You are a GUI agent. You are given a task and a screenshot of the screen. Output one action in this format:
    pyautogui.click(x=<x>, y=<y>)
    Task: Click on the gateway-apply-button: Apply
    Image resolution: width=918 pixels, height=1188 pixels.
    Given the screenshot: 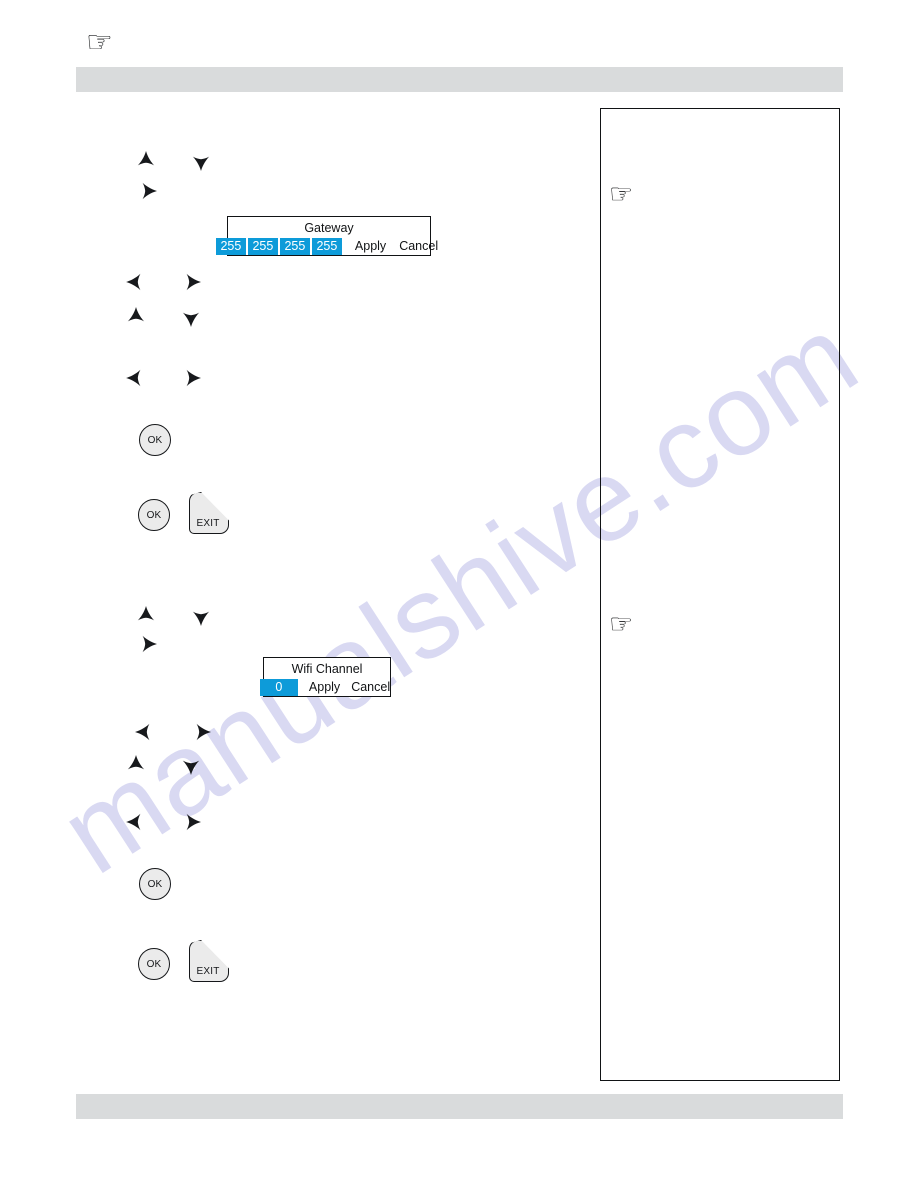 What is the action you would take?
    pyautogui.click(x=370, y=246)
    